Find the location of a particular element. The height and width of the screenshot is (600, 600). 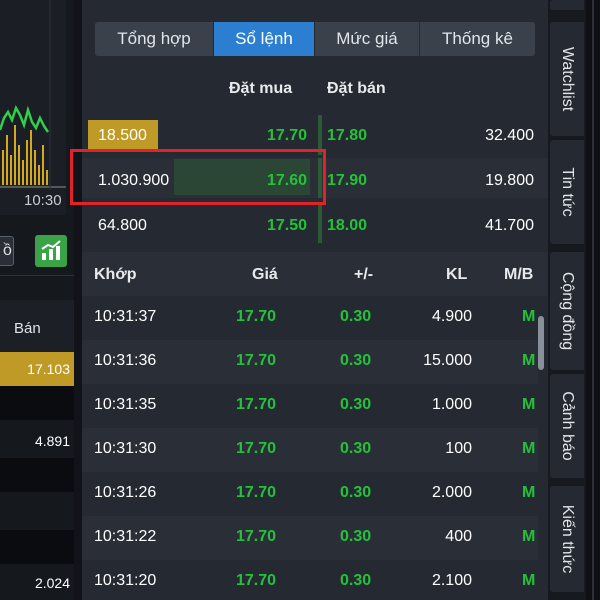

highlight-annotation-box is located at coordinates (198, 177).